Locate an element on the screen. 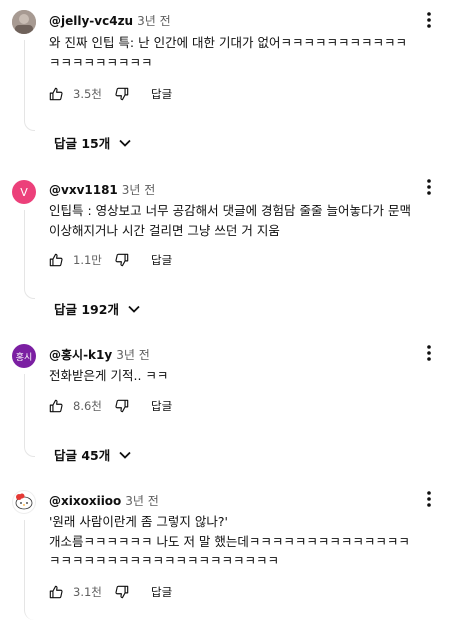 Image resolution: width=465 pixels, height=620 pixels. view-replies-button: 답글 45개 is located at coordinates (93, 454).